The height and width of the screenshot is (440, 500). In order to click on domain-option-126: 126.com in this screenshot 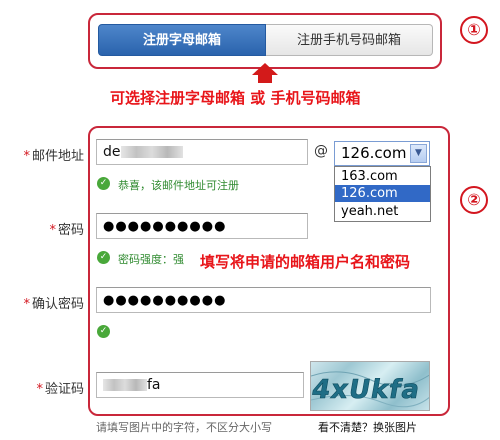, I will do `click(382, 193)`.